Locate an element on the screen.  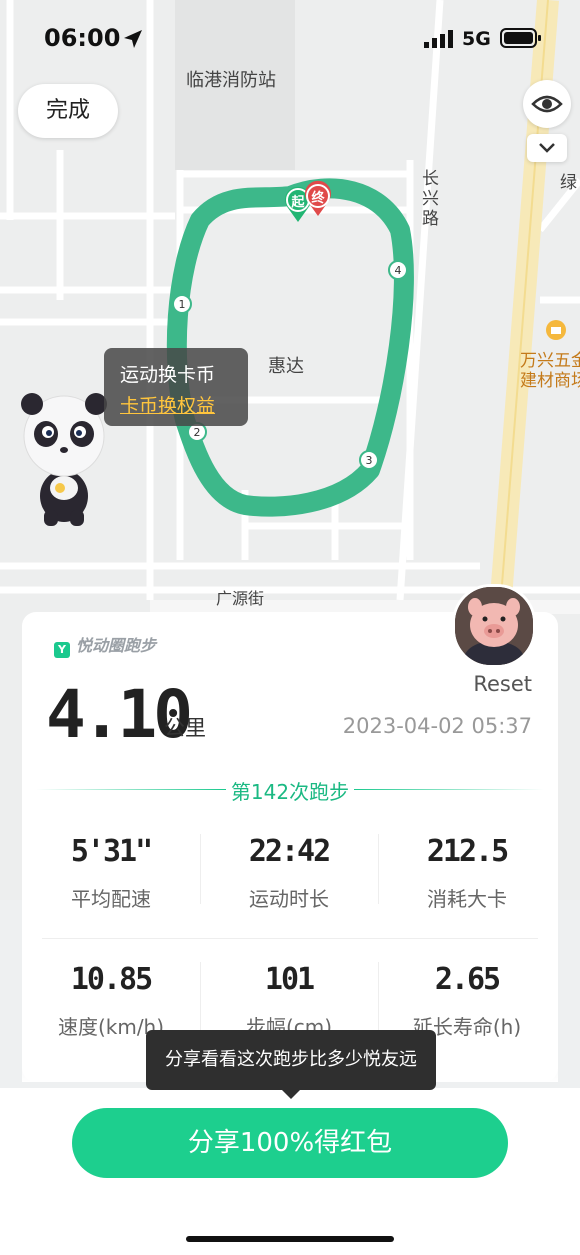
brand-name: 悦动圈跑步 is located at coordinates (116, 645).